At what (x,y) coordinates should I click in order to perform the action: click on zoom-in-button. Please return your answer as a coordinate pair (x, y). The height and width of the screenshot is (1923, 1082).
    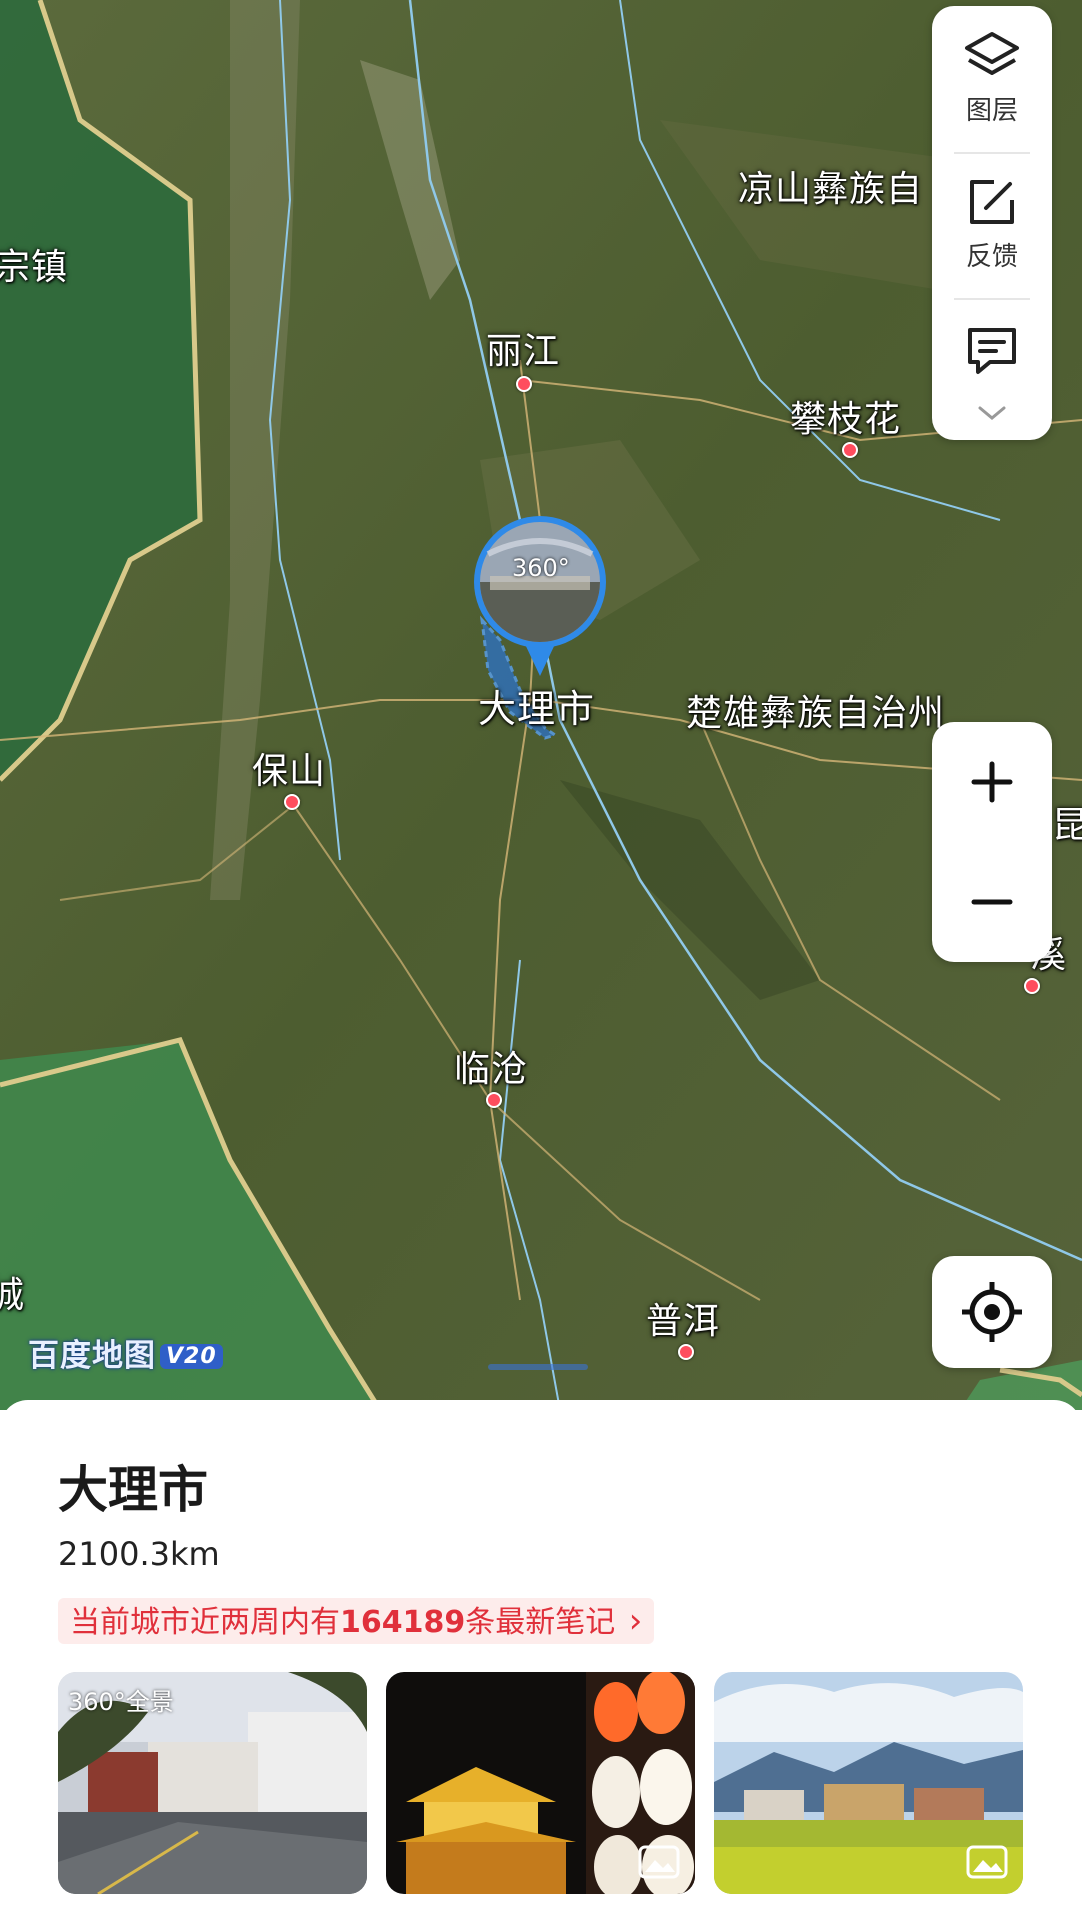
    Looking at the image, I should click on (992, 782).